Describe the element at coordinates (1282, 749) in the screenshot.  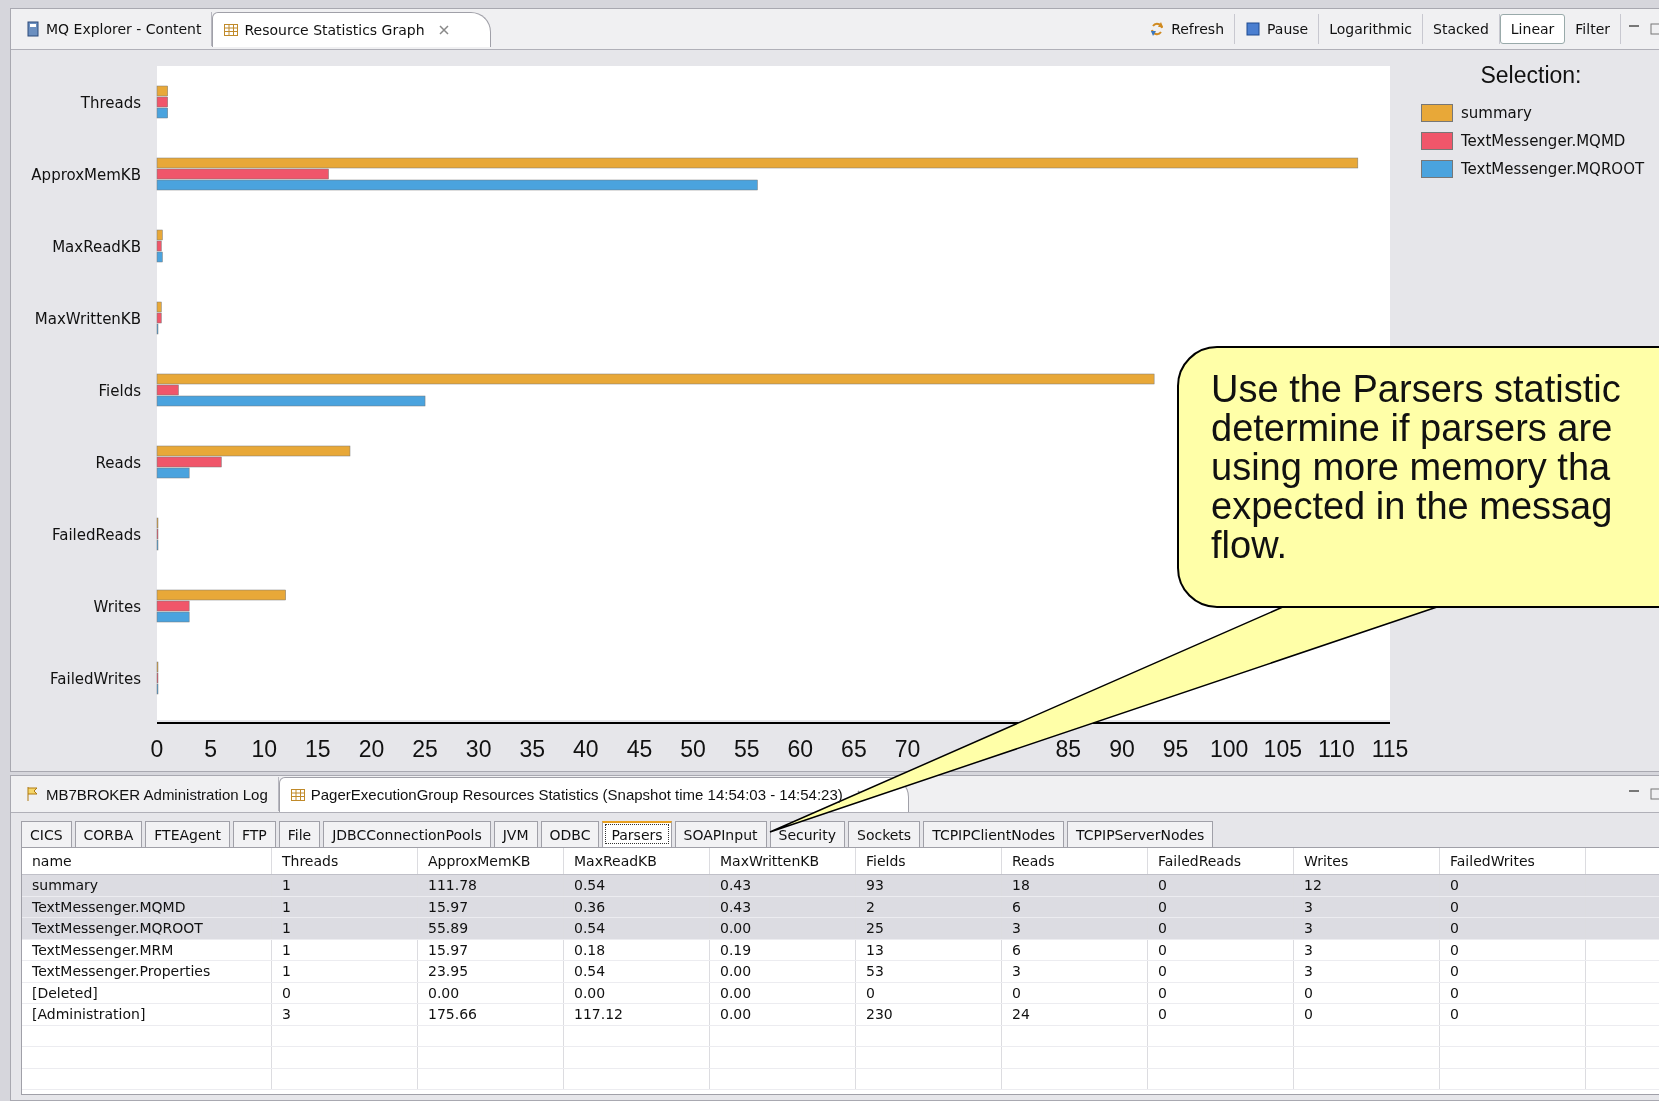
I see `tick-label: 105` at that location.